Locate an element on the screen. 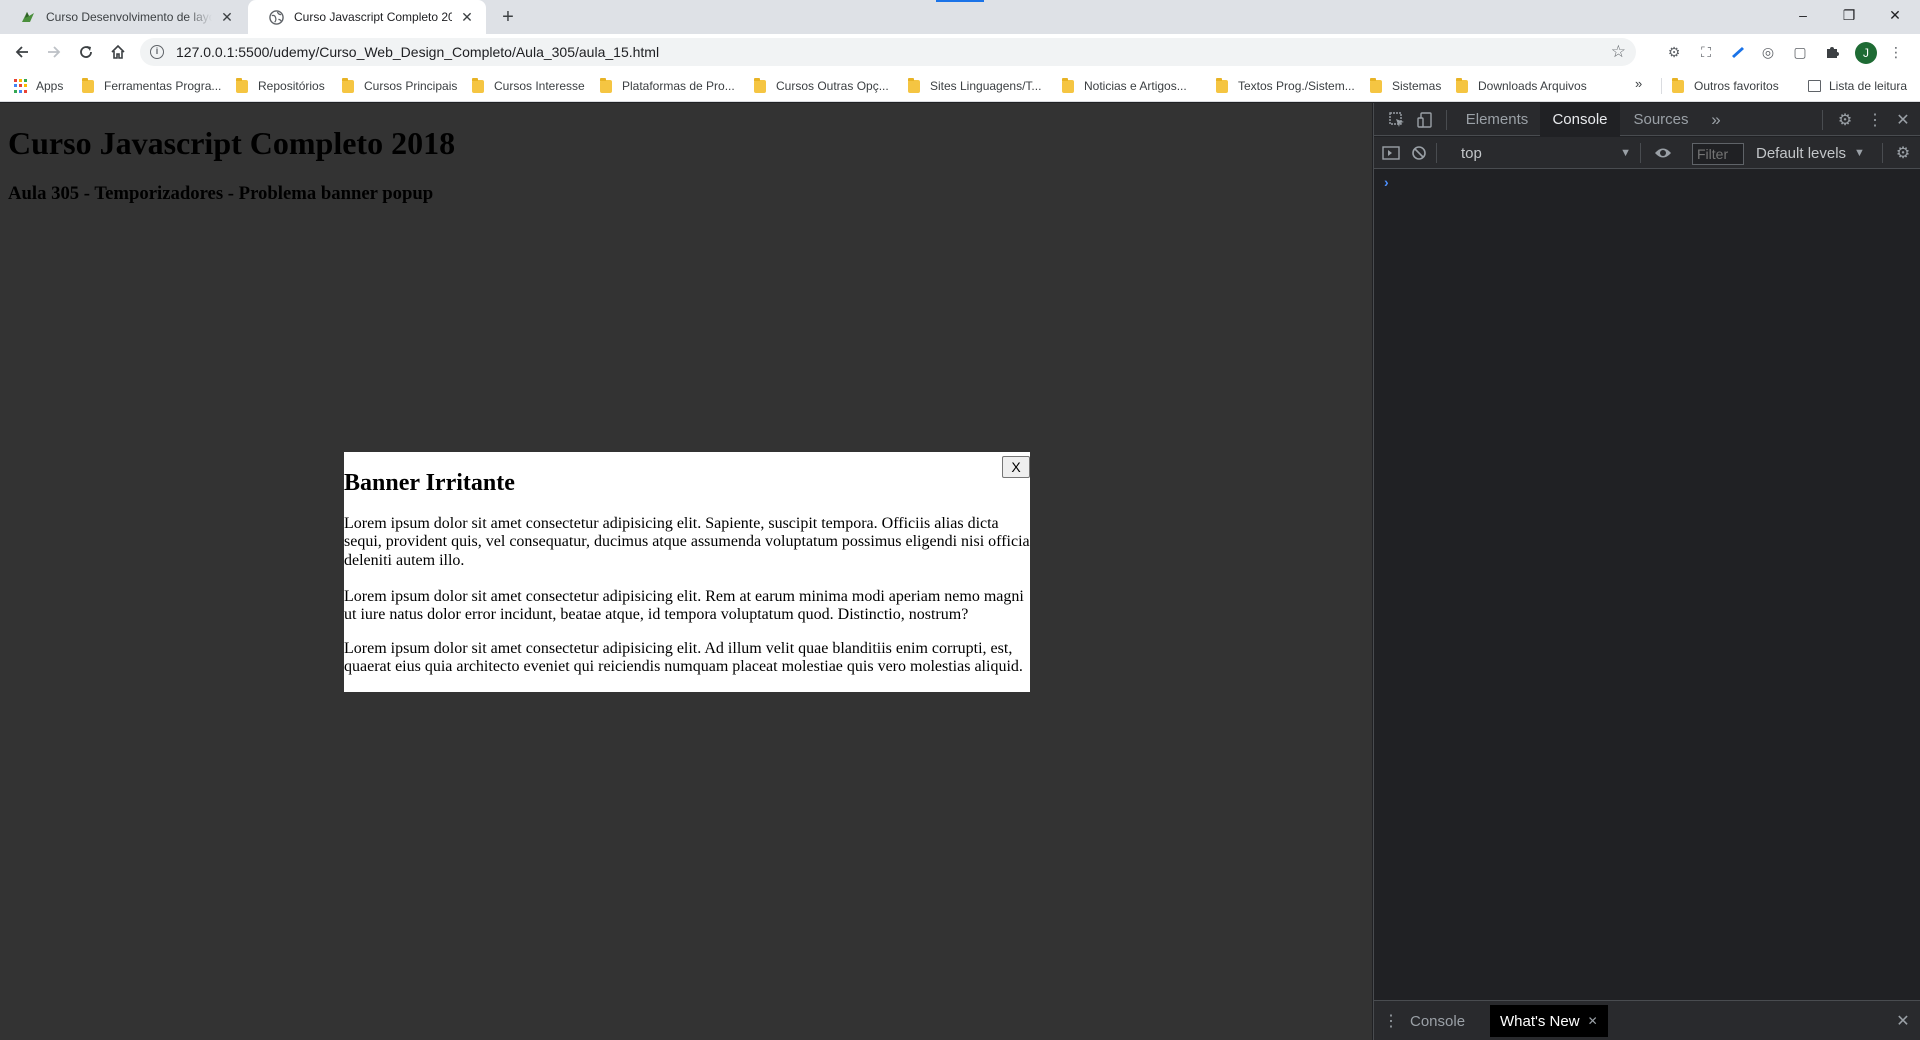 This screenshot has width=1920, height=1040. bookmark-folder: Repositórios is located at coordinates (280, 86).